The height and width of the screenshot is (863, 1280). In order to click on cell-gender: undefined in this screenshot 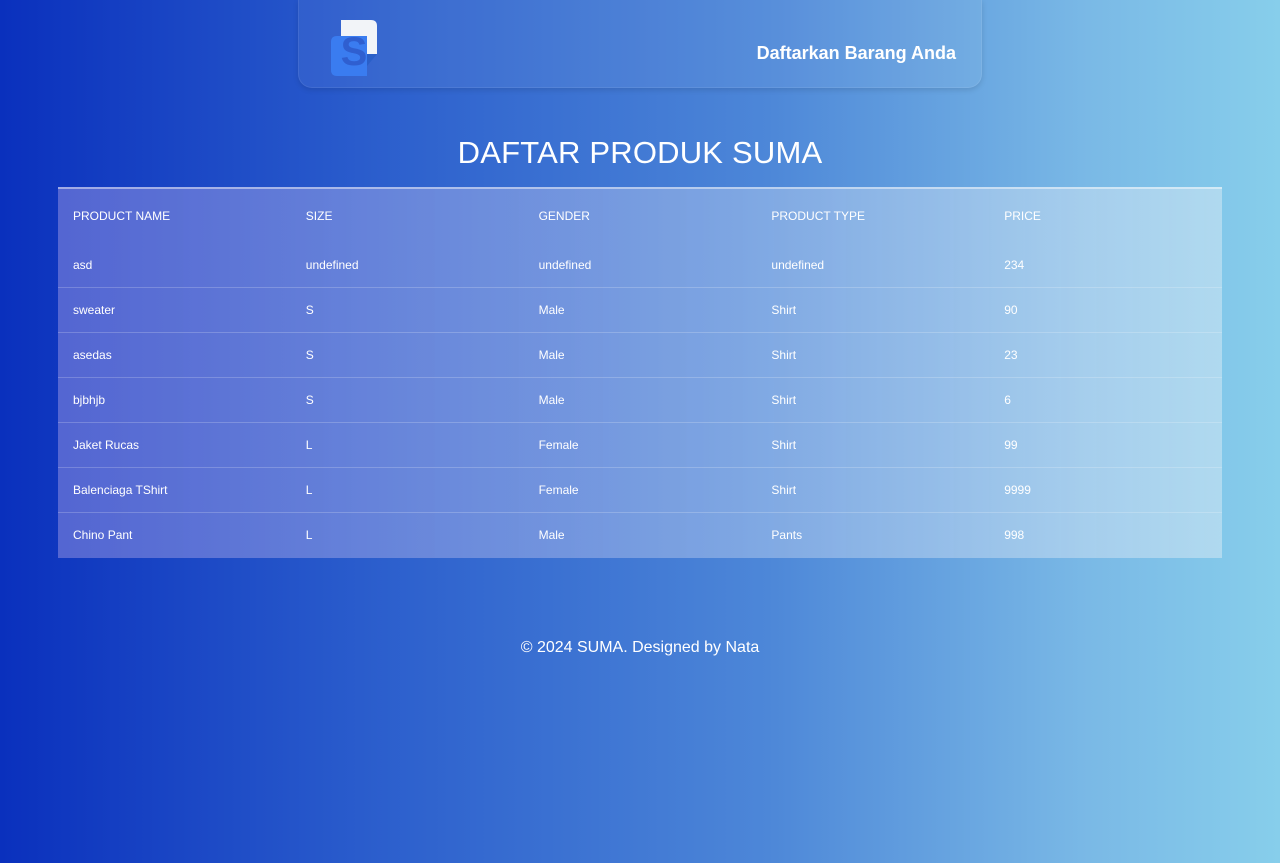, I will do `click(640, 265)`.